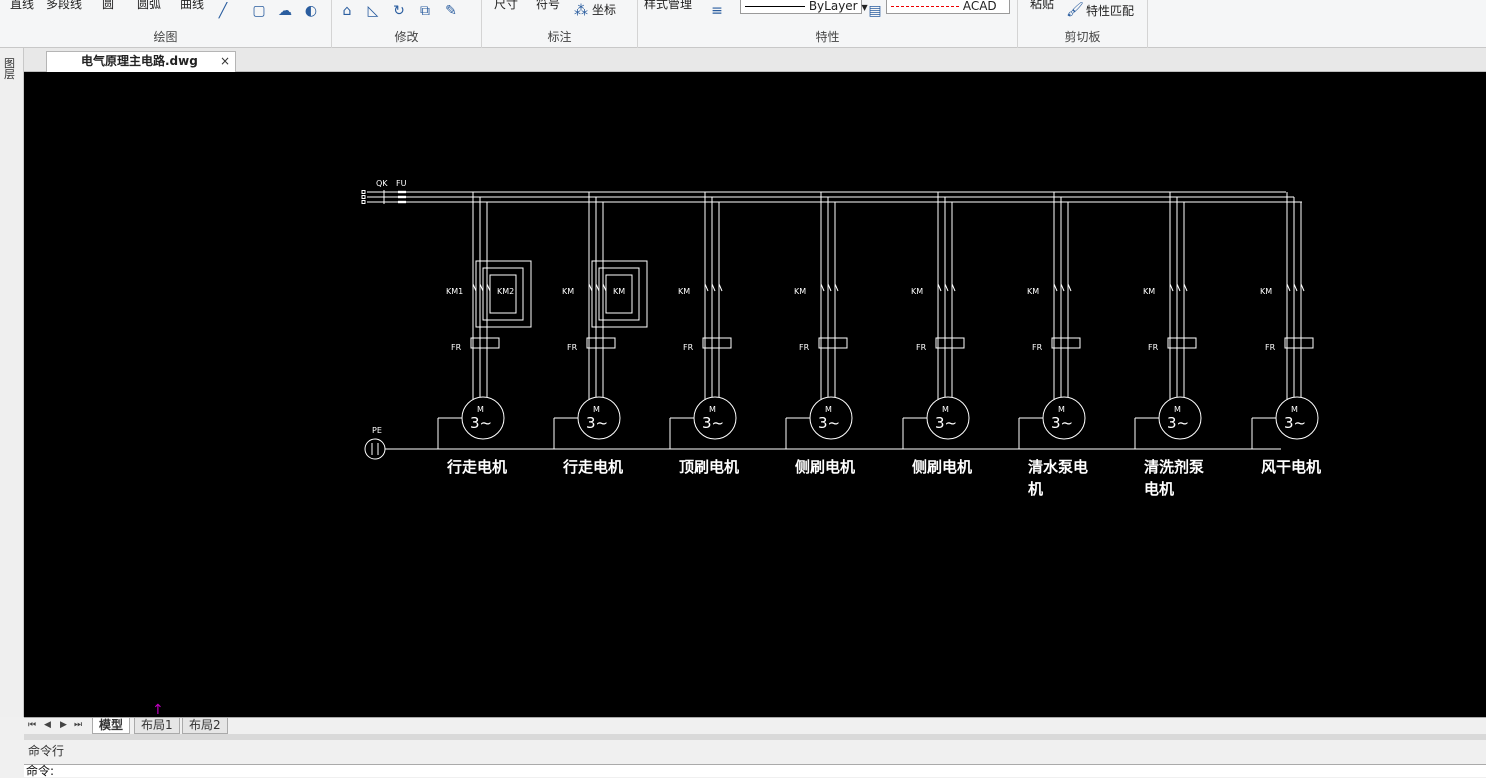 This screenshot has height=778, width=1486. What do you see at coordinates (604, 9) in the screenshot?
I see `coordinate-button: 坐标` at bounding box center [604, 9].